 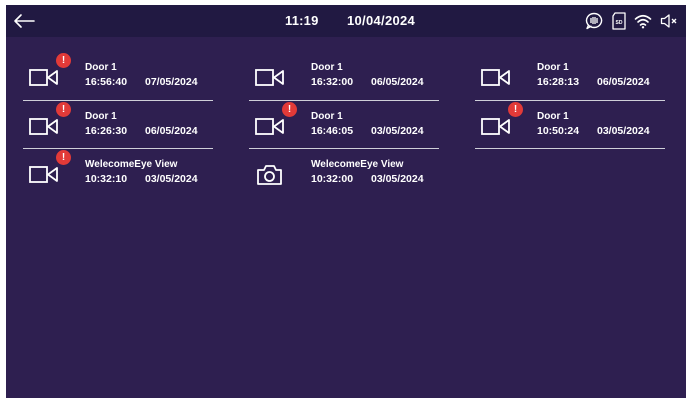 I want to click on current-date: 10/04/2024, so click(x=381, y=20).